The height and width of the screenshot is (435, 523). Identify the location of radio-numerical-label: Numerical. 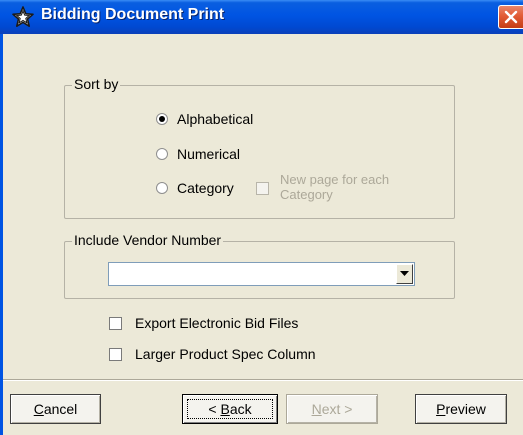
(209, 154).